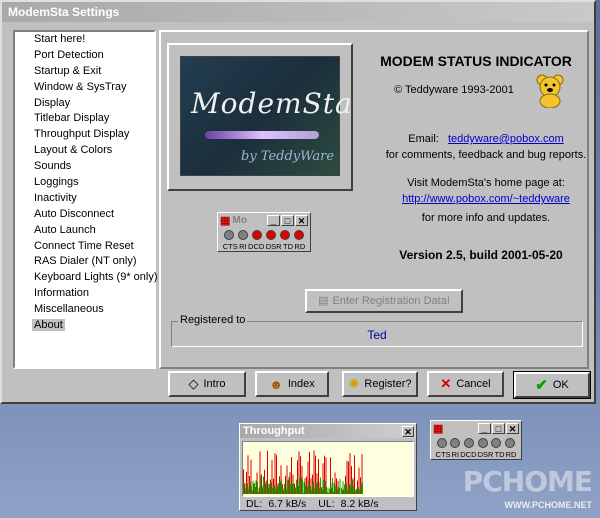  I want to click on pchome-watermark: PCHOME, so click(527, 481).